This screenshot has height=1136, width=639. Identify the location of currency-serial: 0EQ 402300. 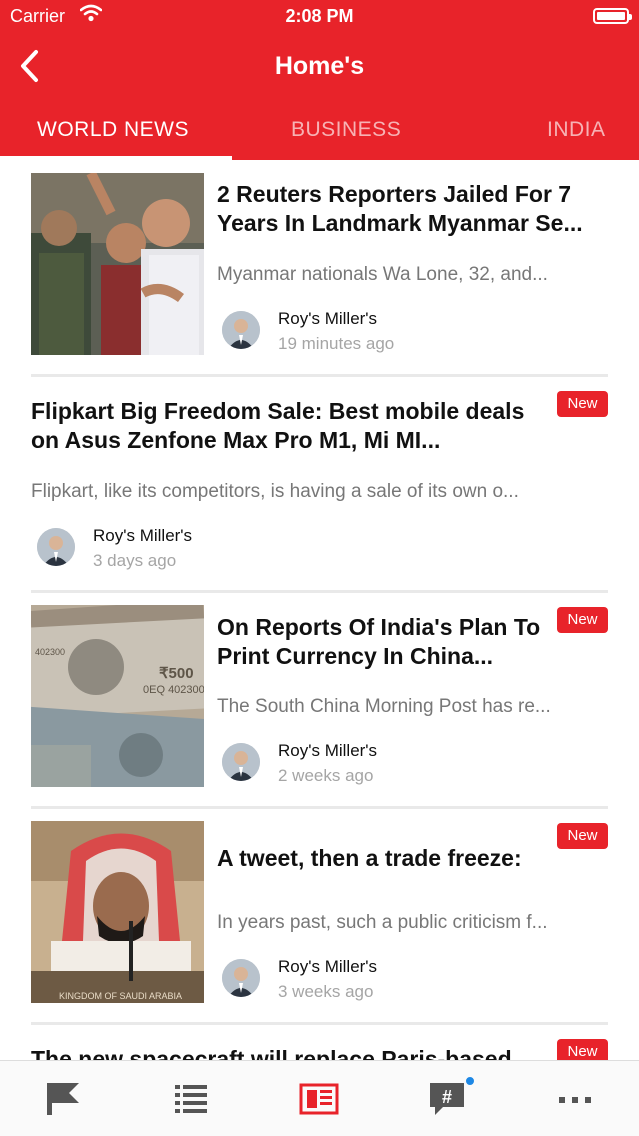
(173, 690).